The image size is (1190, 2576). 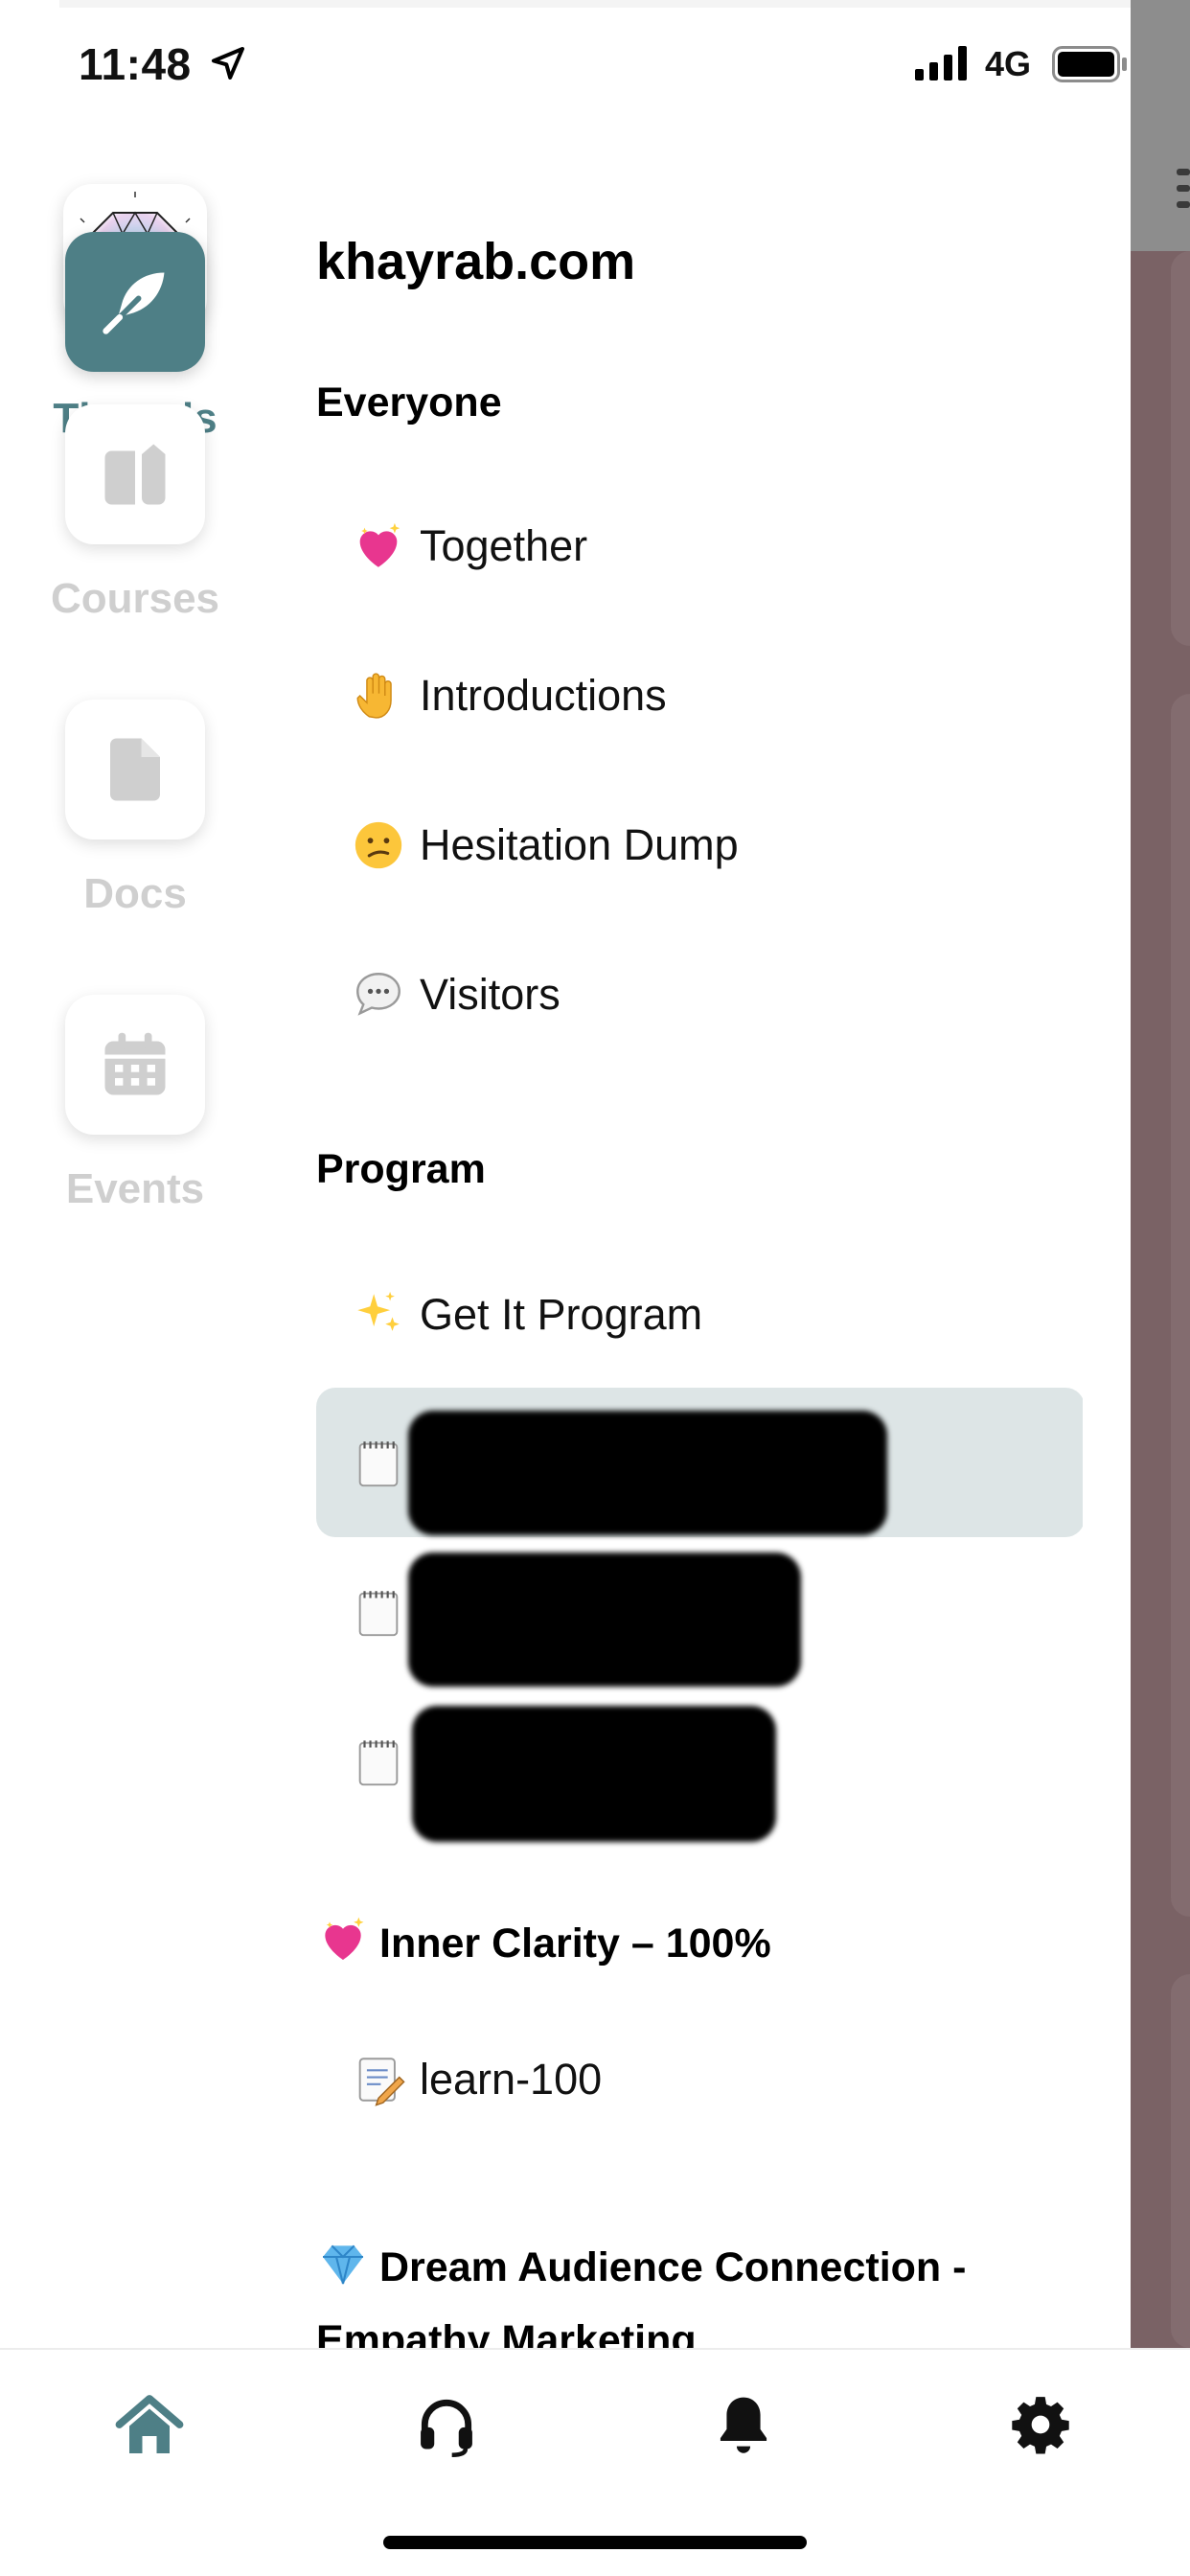 What do you see at coordinates (447, 2428) in the screenshot?
I see `headphones-icon` at bounding box center [447, 2428].